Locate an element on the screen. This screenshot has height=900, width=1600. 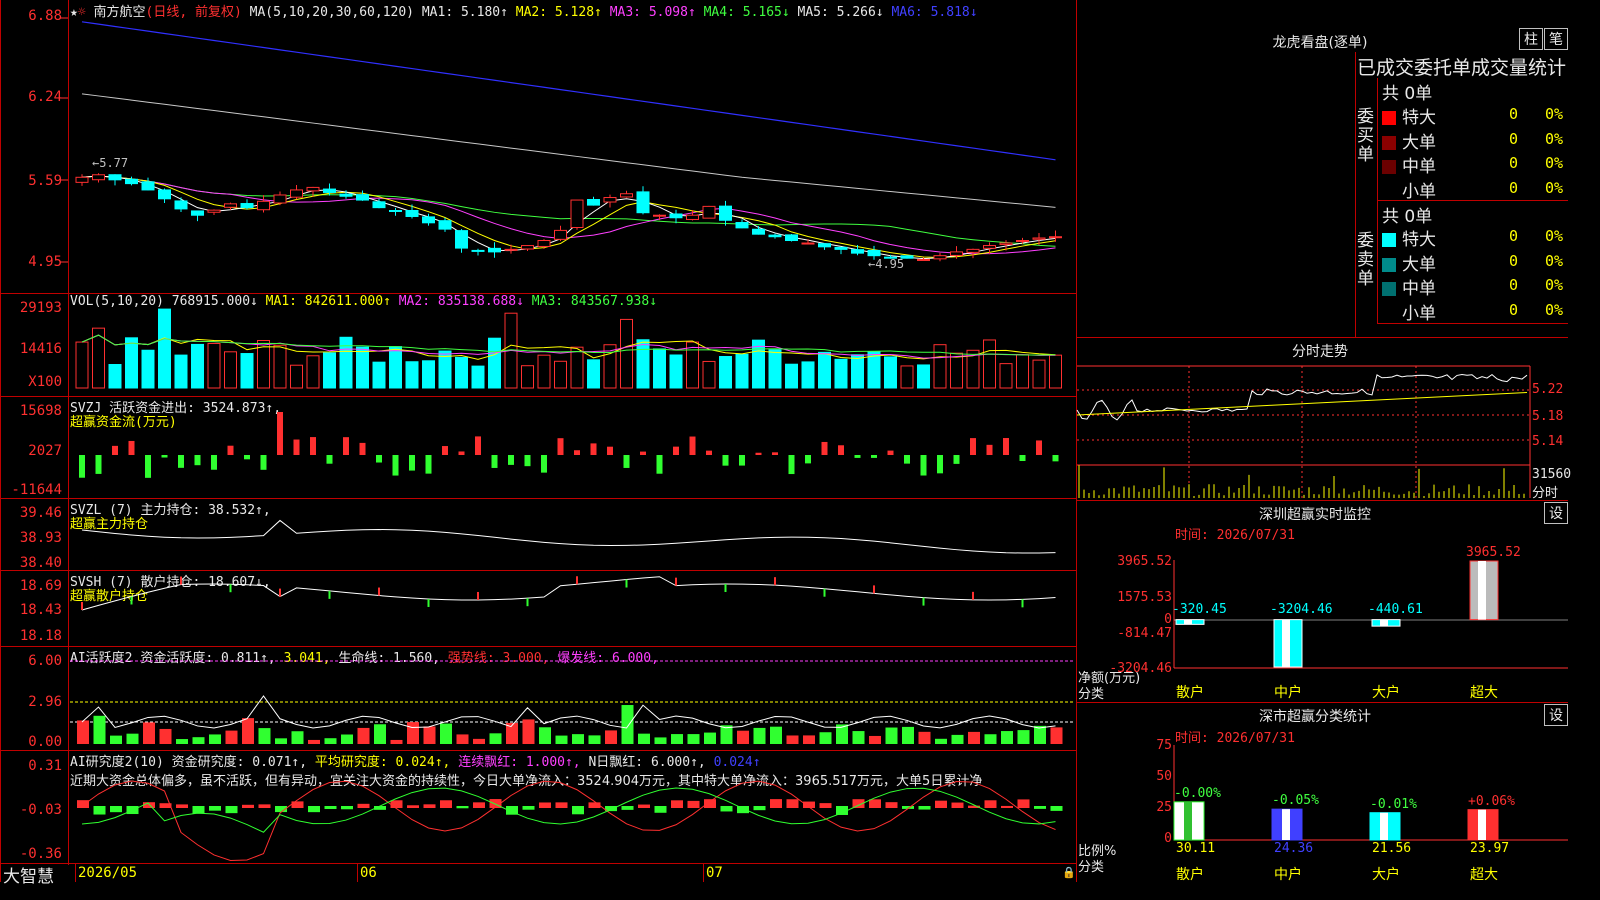
svsh-line is located at coordinates (568, 593).